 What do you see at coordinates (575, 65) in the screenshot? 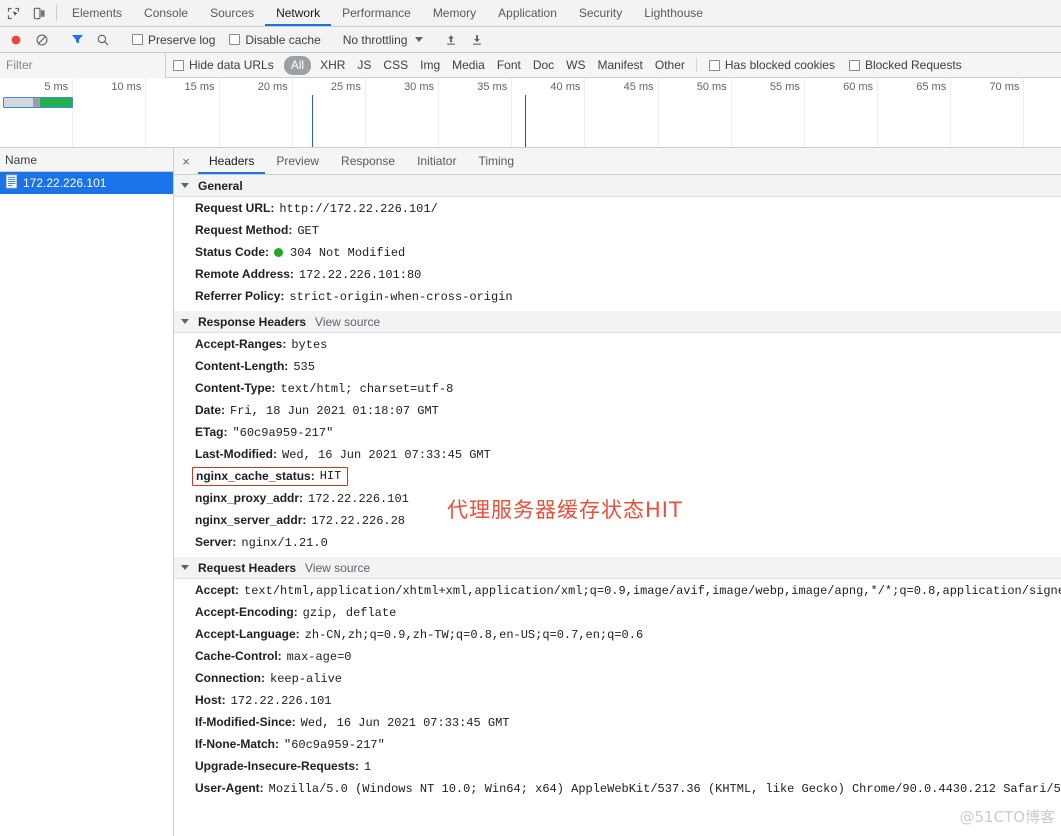
I see `filter-type-ws: WS` at bounding box center [575, 65].